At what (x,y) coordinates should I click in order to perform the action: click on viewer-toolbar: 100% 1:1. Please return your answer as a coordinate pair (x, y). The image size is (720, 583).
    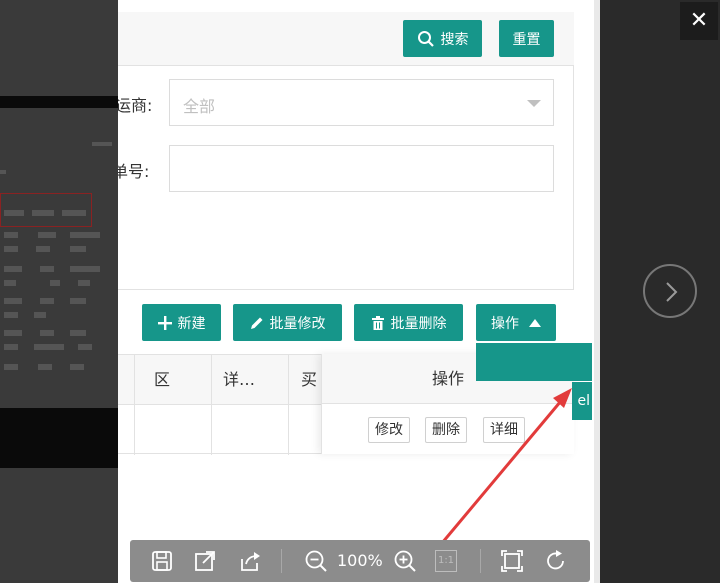
    Looking at the image, I should click on (360, 561).